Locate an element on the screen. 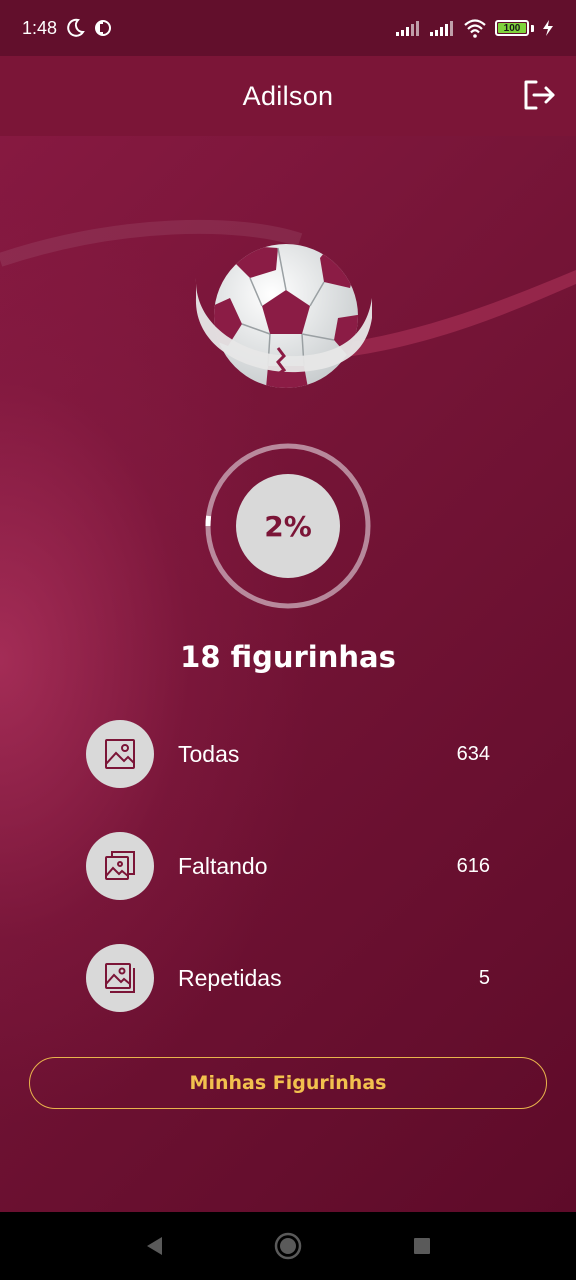 The width and height of the screenshot is (576, 1280). battery-icon: 100 is located at coordinates (512, 28).